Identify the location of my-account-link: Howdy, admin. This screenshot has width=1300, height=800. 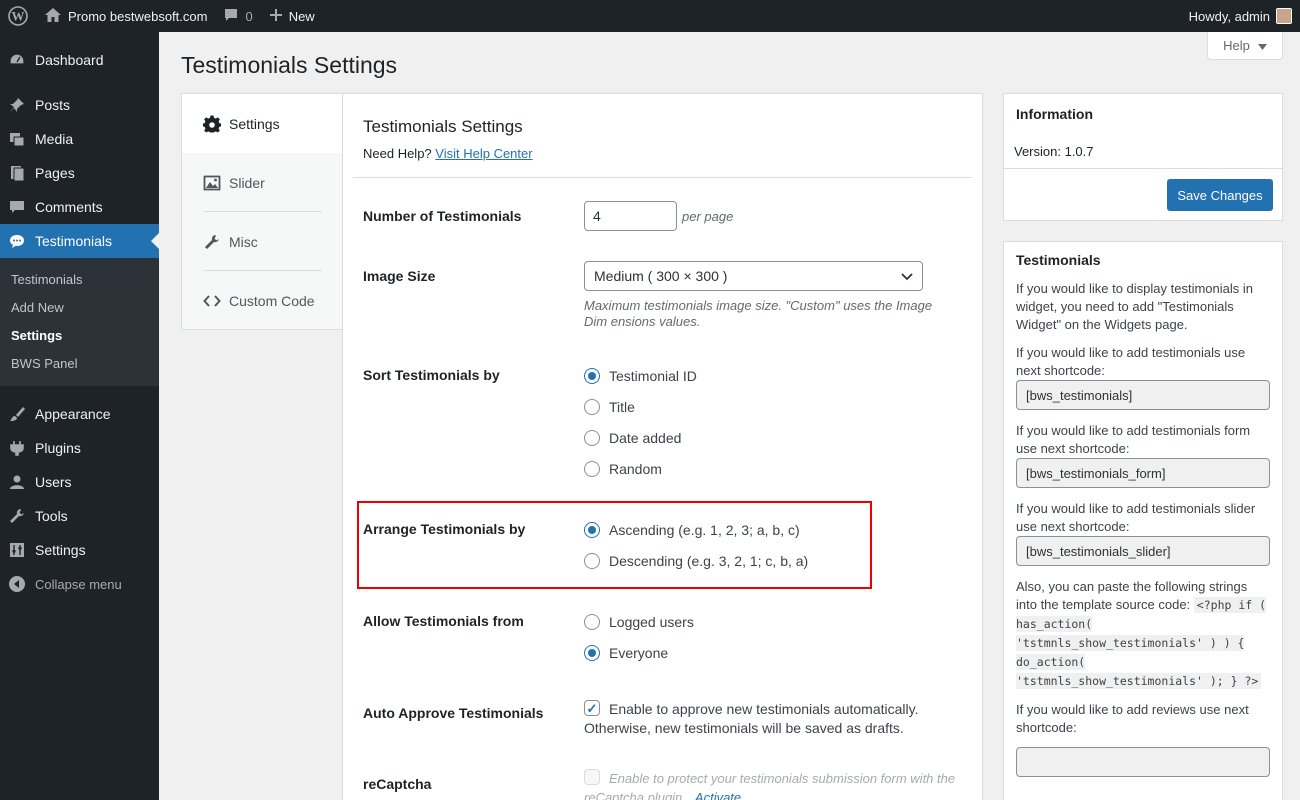
(1240, 16).